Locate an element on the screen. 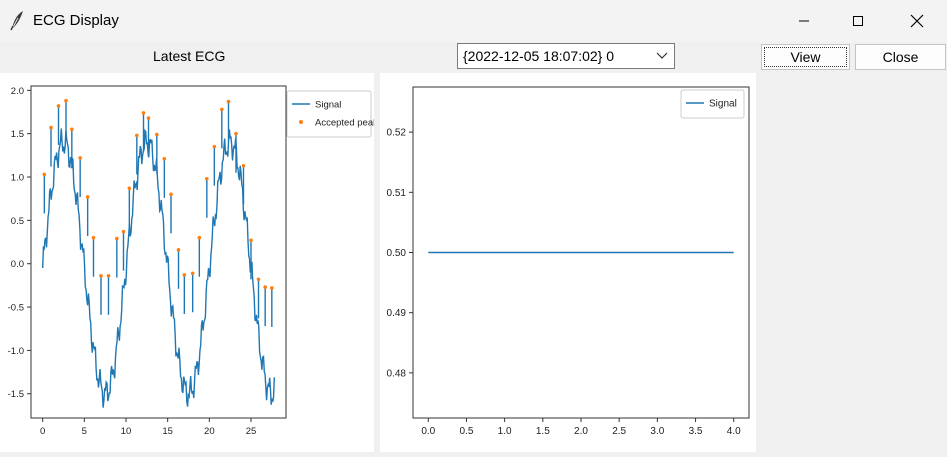 The height and width of the screenshot is (457, 947). x-tick-label: 0.0 is located at coordinates (428, 431).